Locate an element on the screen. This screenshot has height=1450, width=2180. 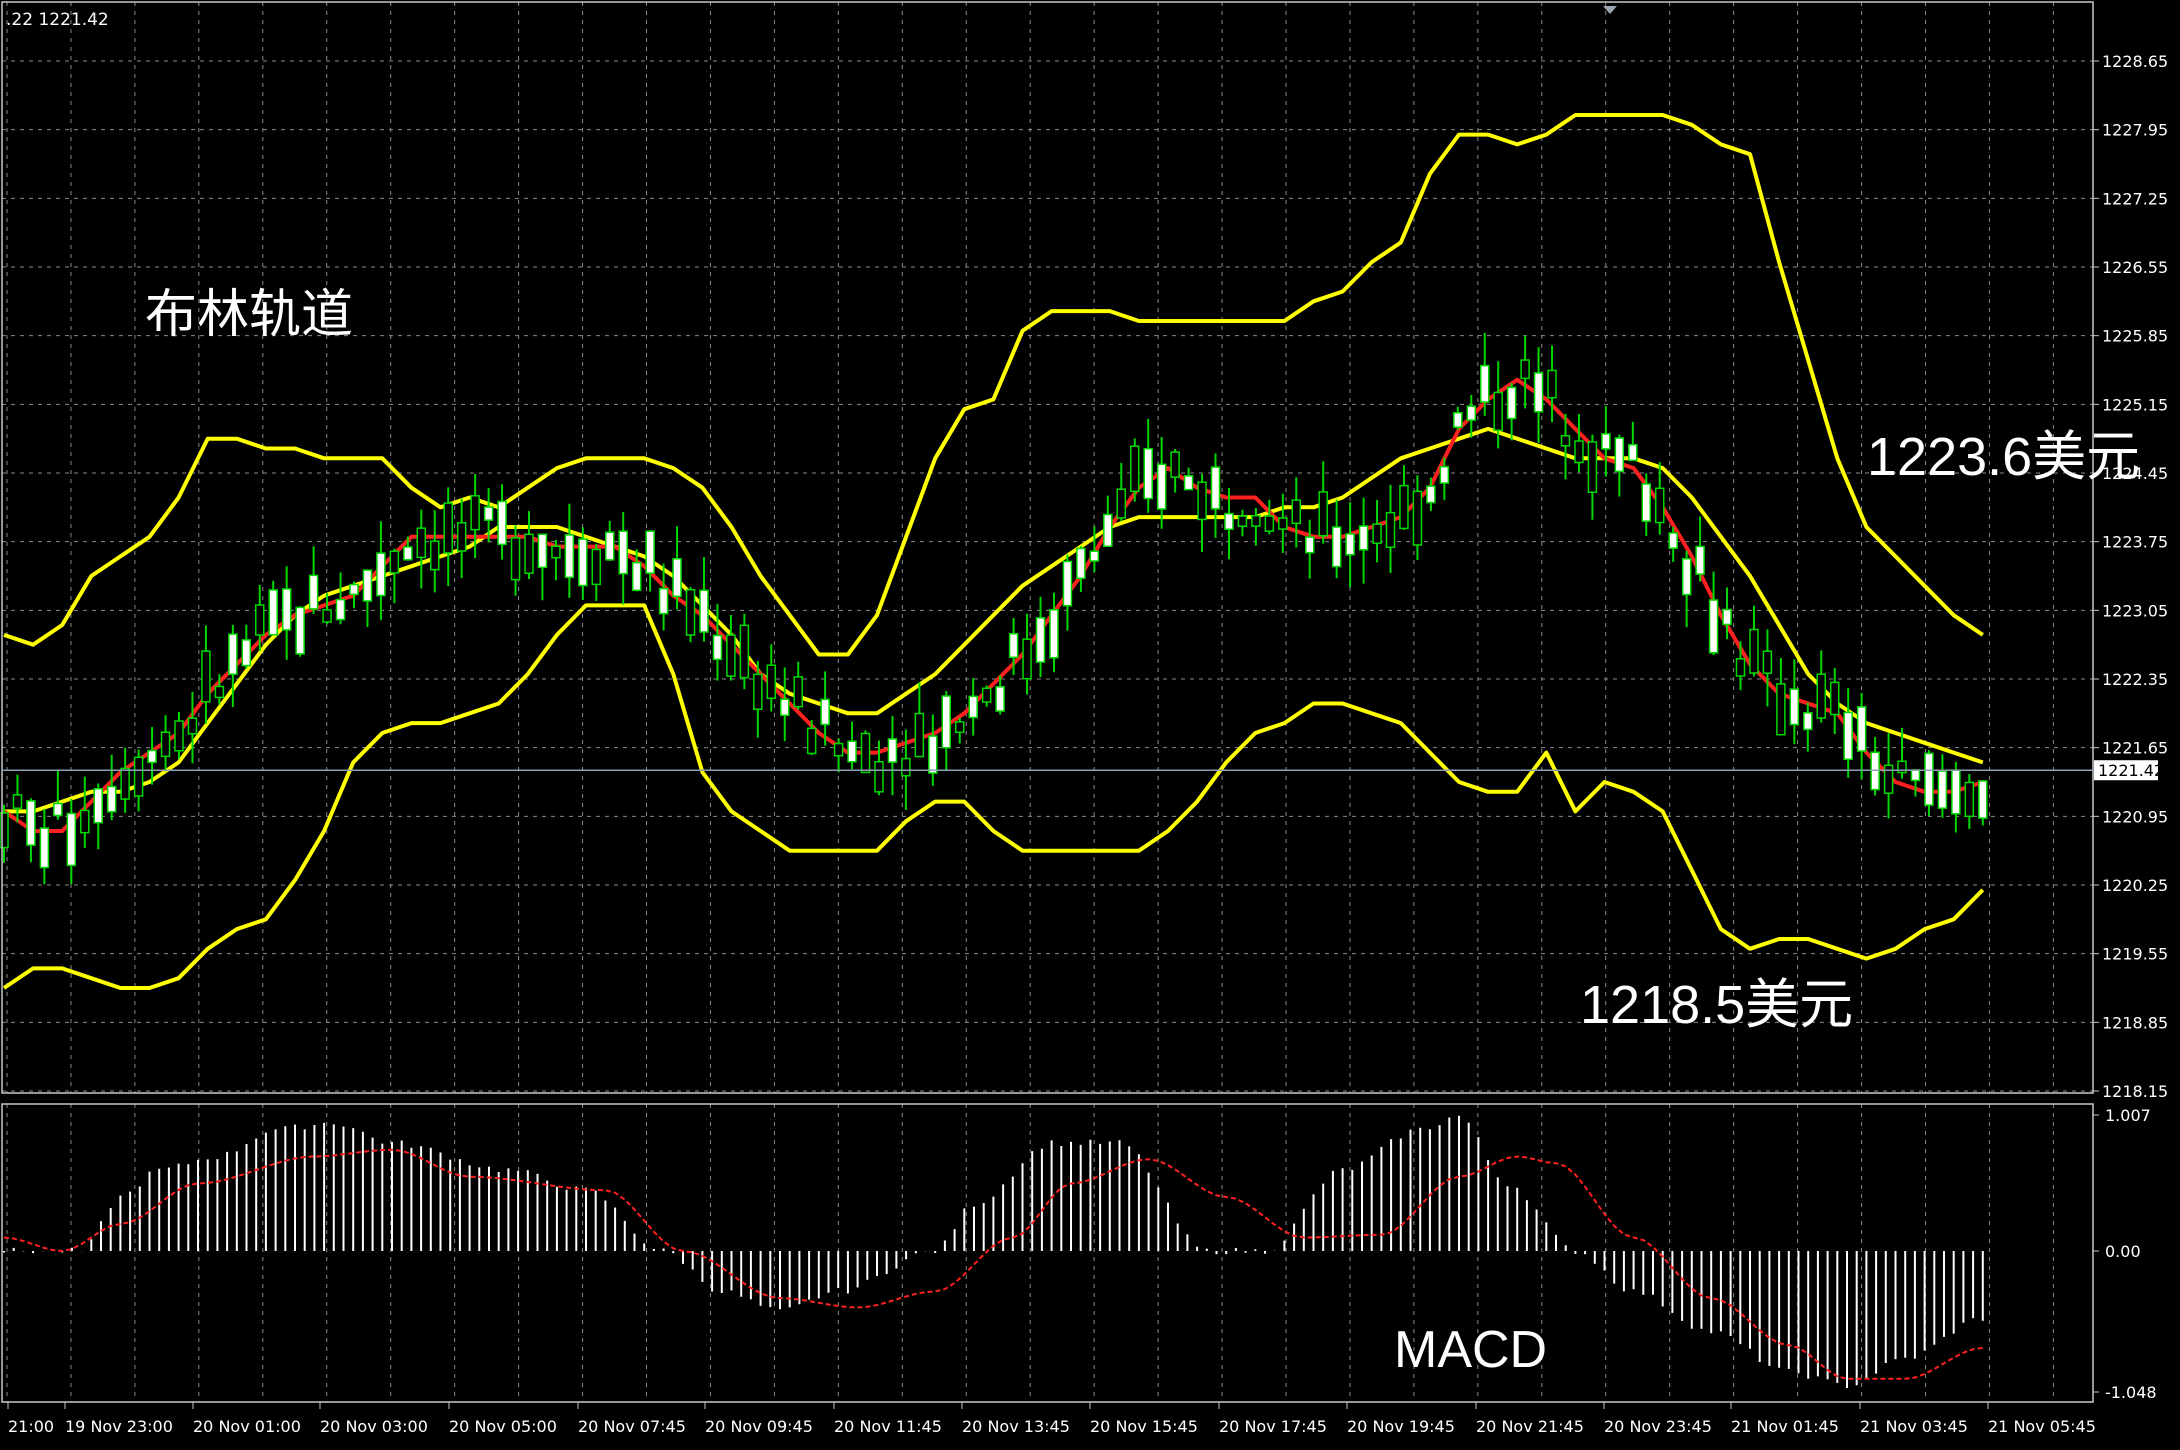
y-tick-label: 1225.85 is located at coordinates (2135, 336).